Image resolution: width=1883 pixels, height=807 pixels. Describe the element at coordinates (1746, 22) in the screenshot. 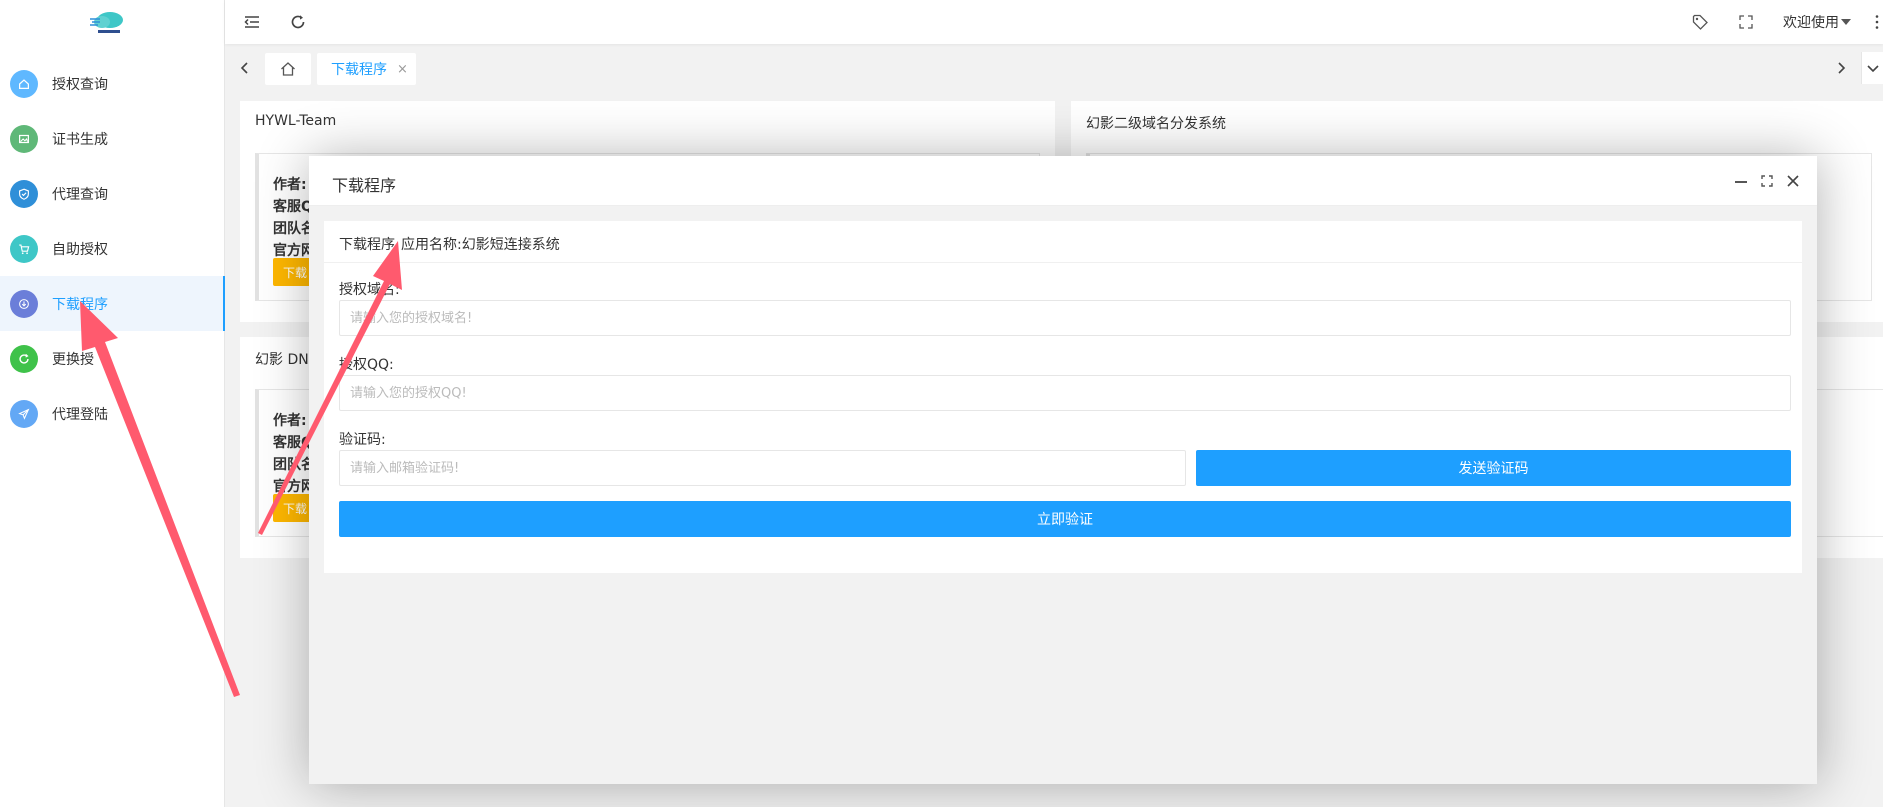

I see `fullscreen-icon` at that location.